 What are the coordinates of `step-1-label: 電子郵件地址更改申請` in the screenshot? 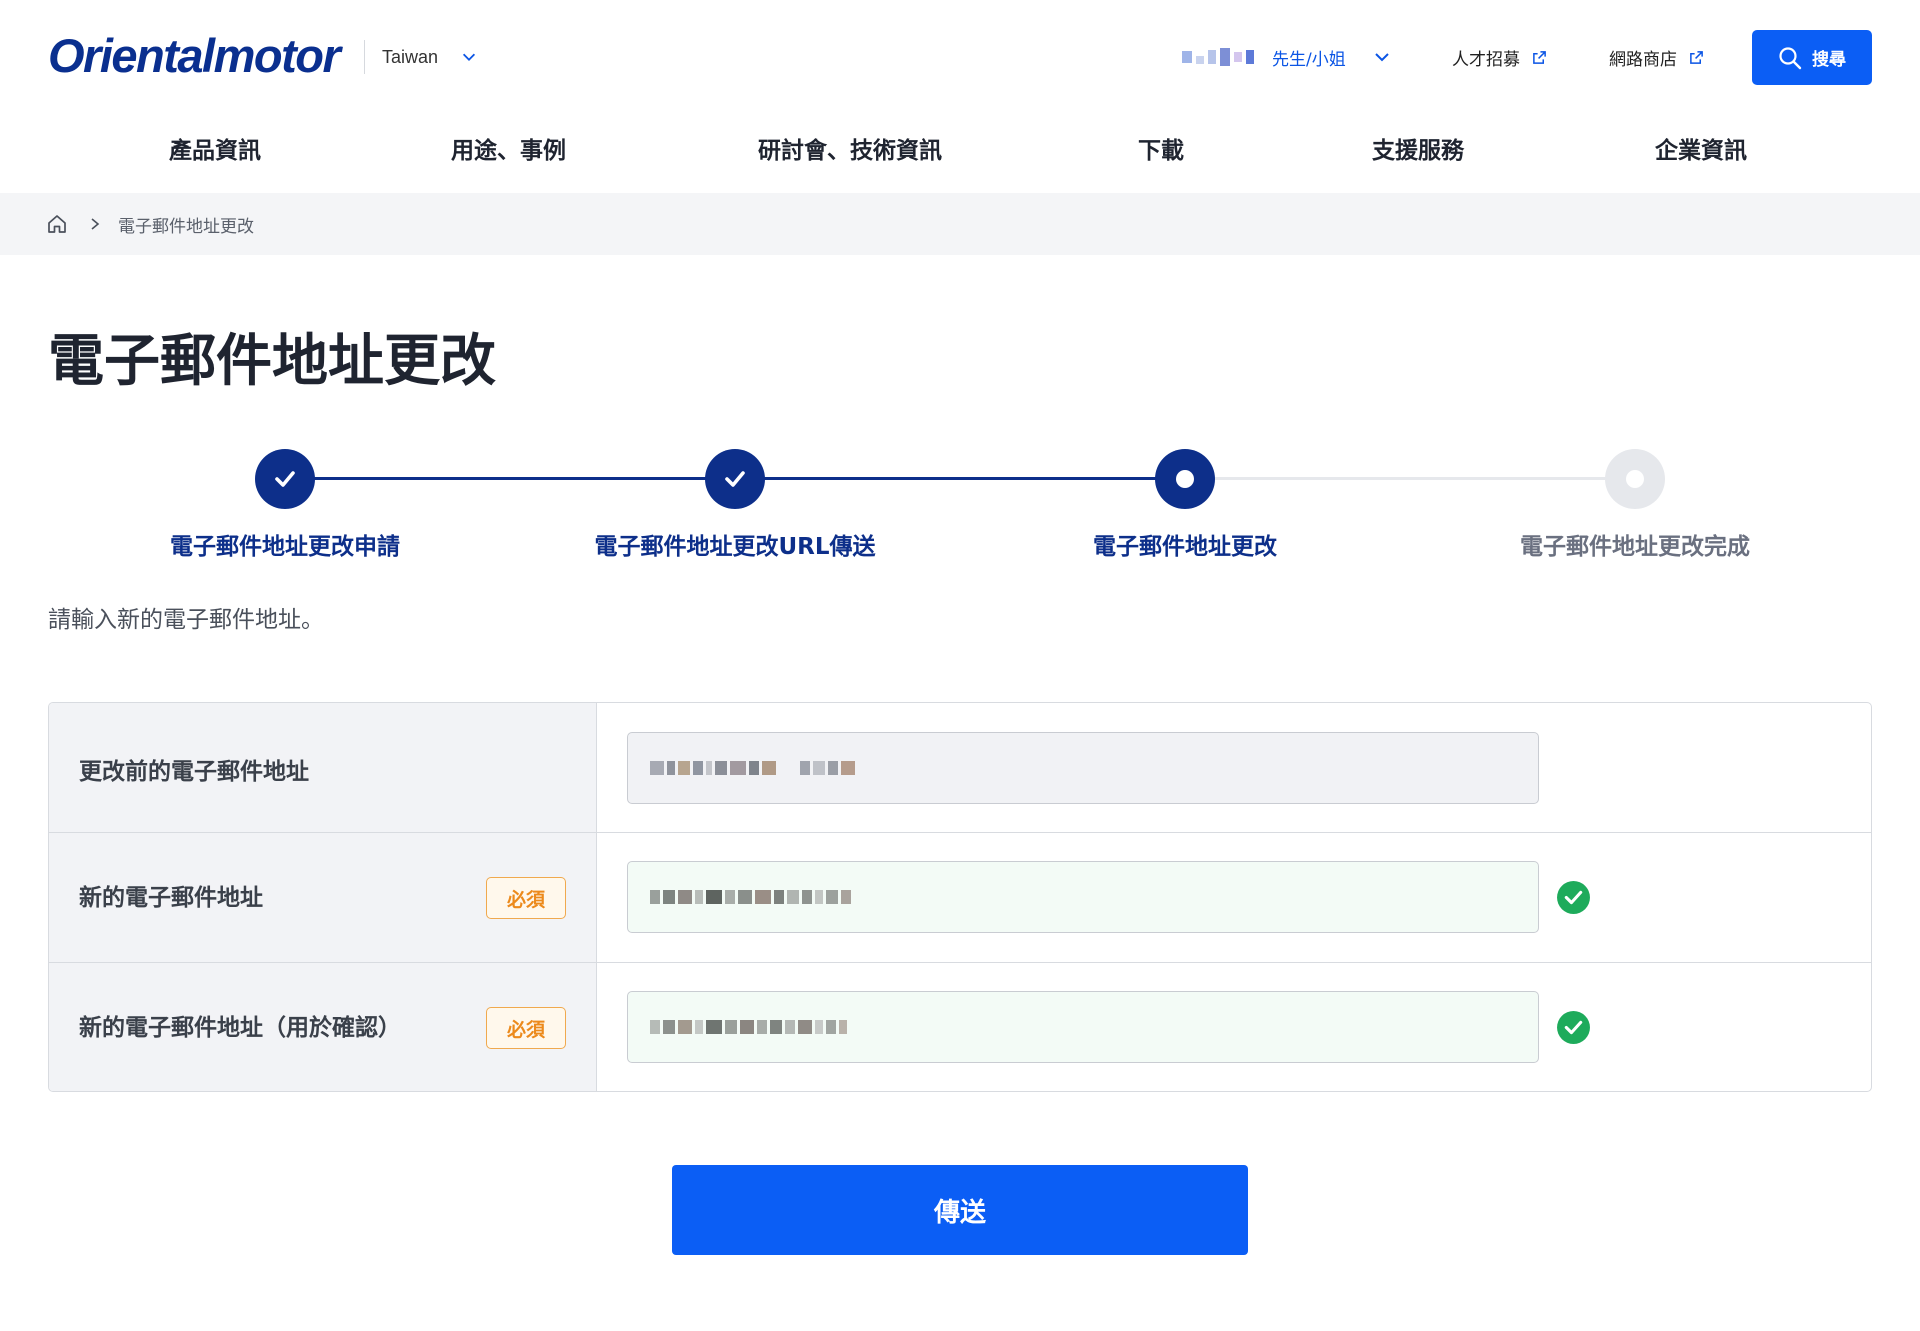 It's located at (285, 547).